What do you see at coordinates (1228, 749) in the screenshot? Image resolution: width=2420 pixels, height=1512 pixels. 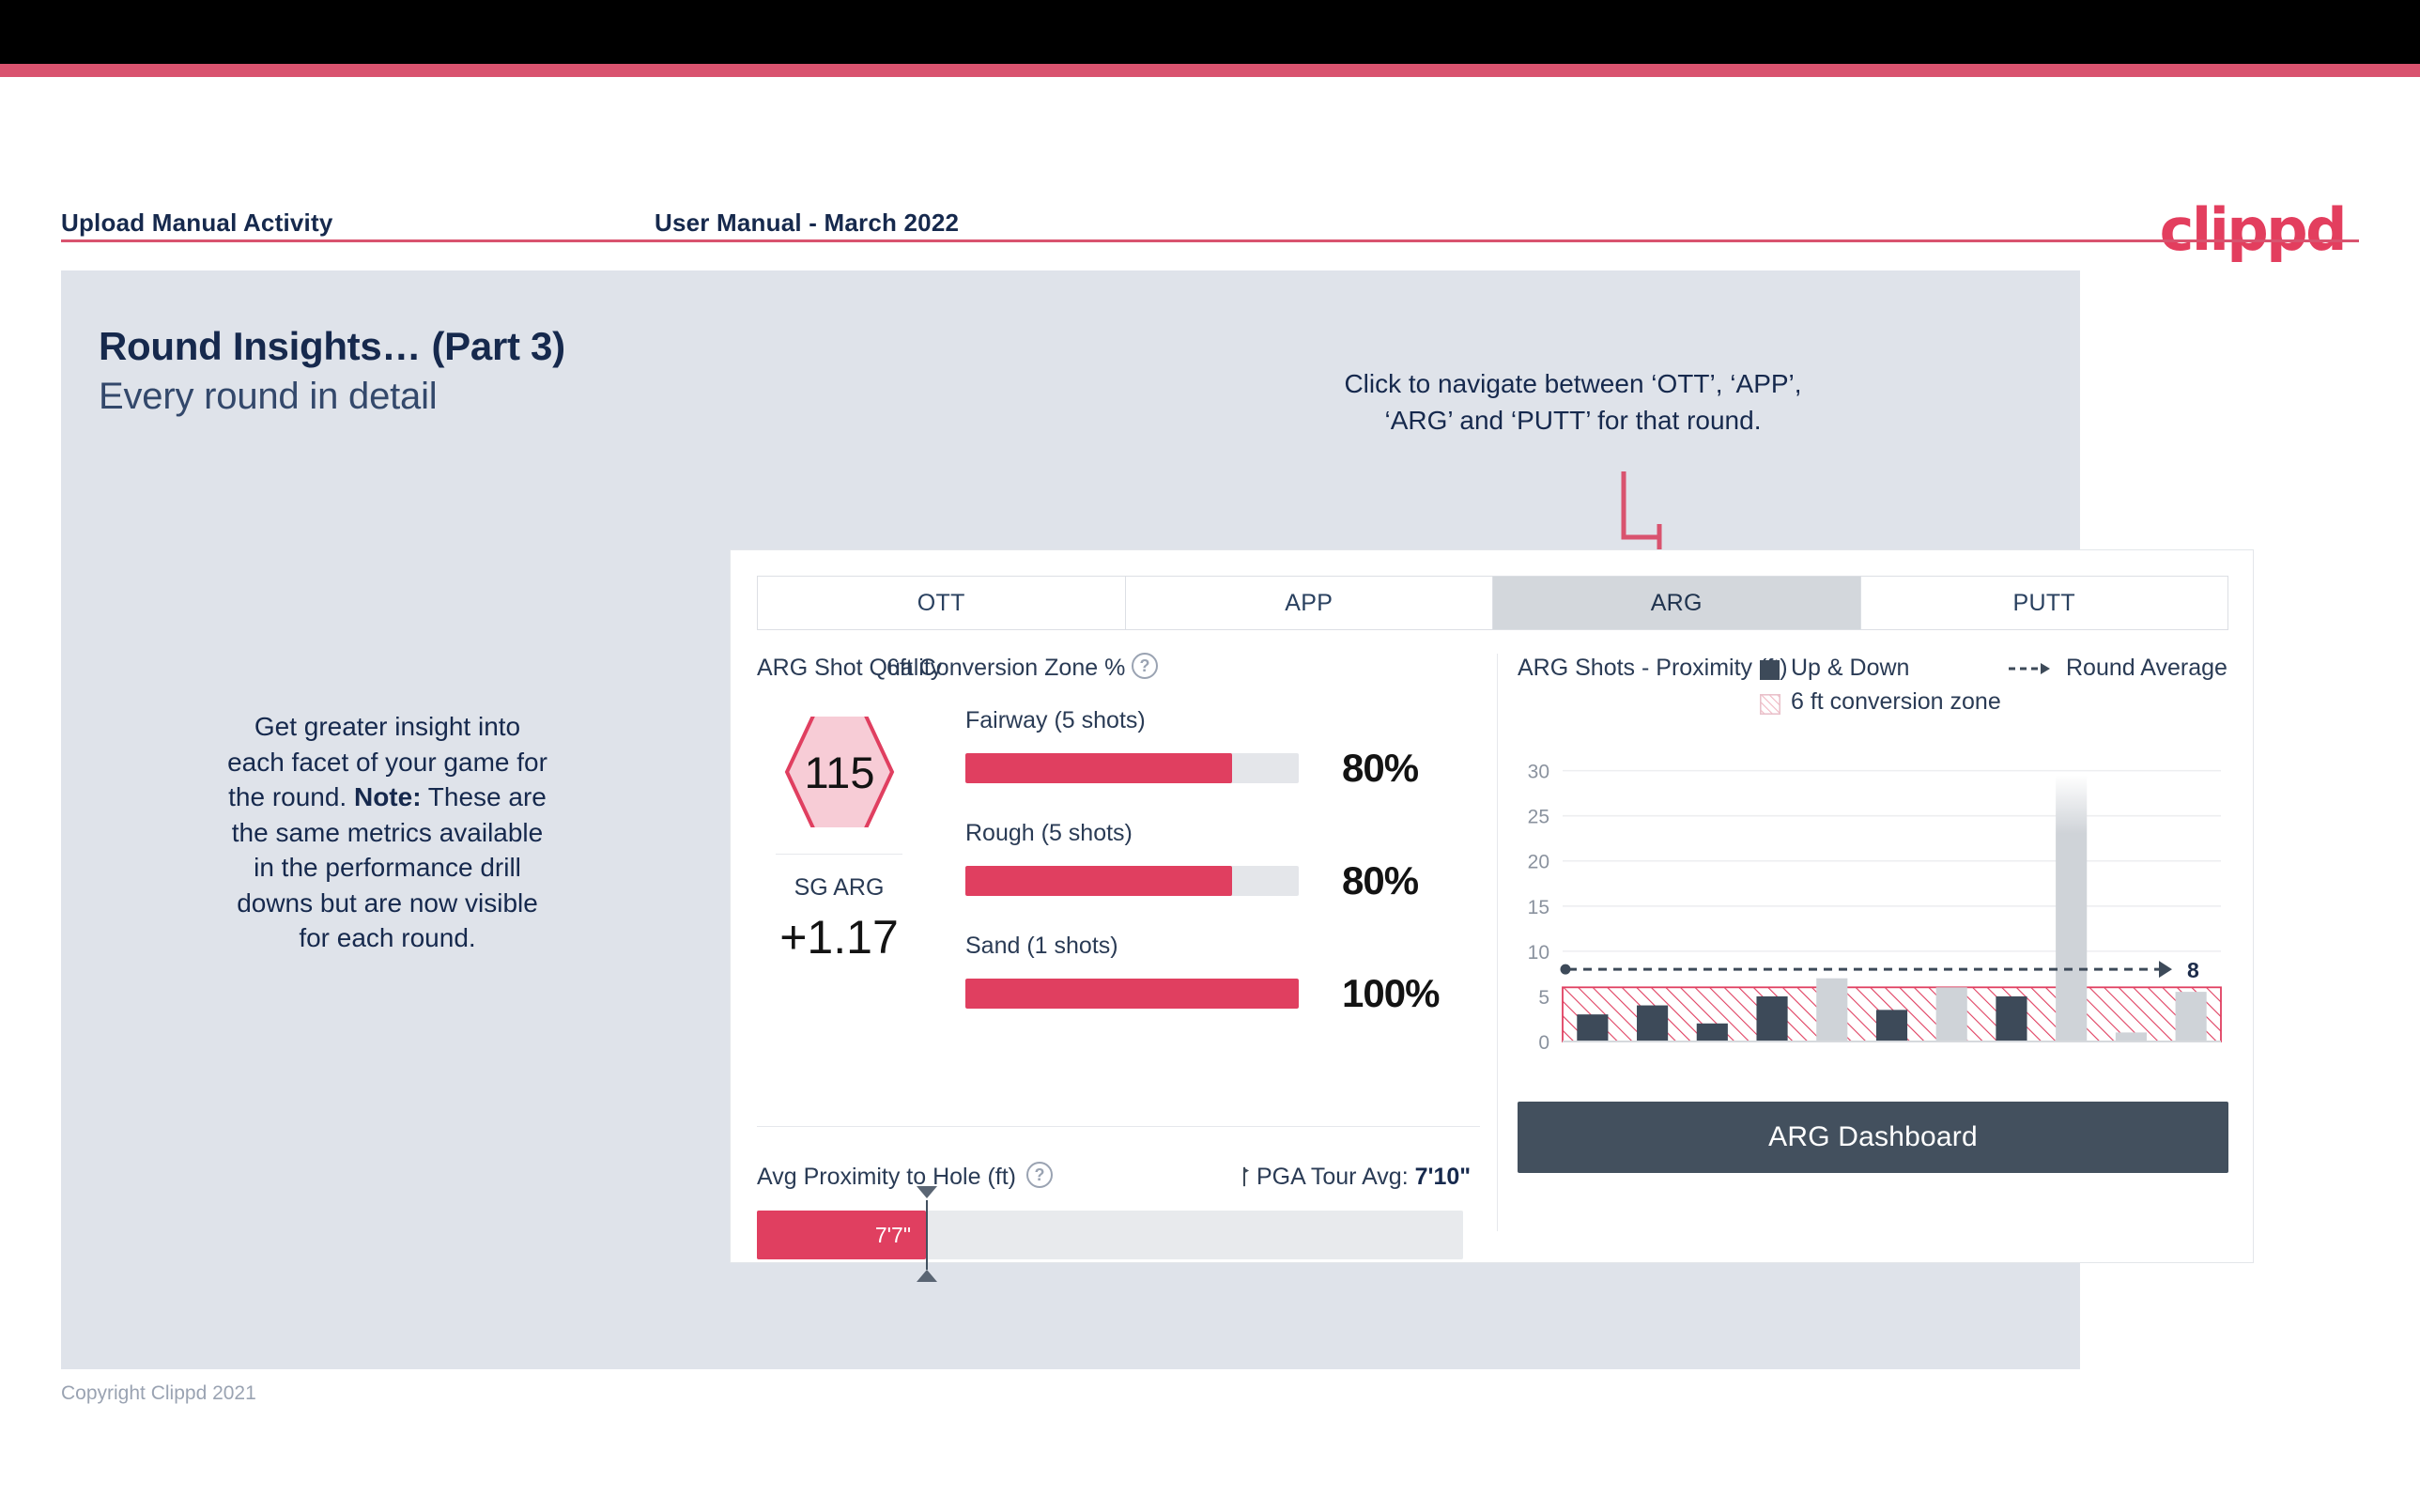 I see `conversion-row-fairway: Fairway (5 shots) 80%` at bounding box center [1228, 749].